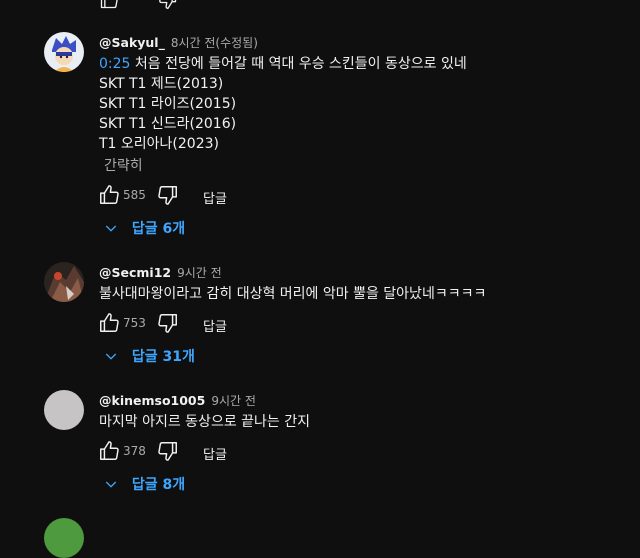 The height and width of the screenshot is (558, 640). I want to click on like-count: 378, so click(134, 451).